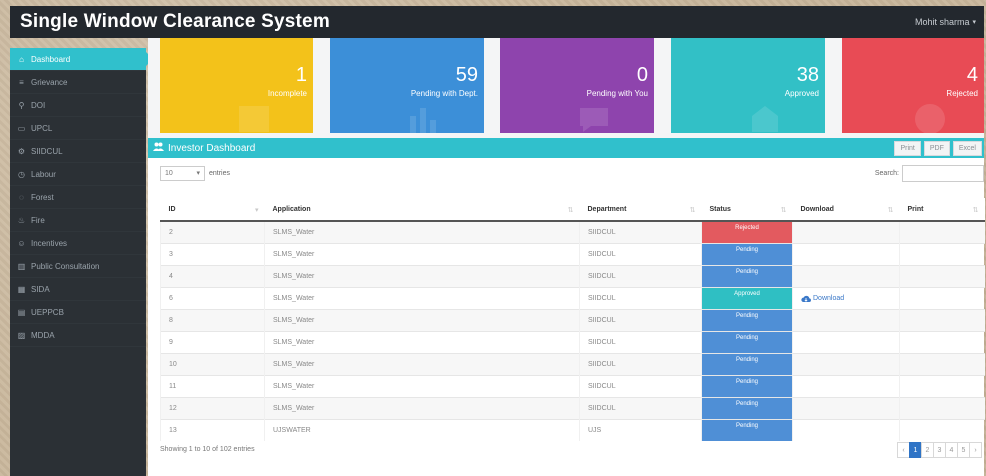 Image resolution: width=986 pixels, height=476 pixels. What do you see at coordinates (212, 342) in the screenshot?
I see `cell-id: 9` at bounding box center [212, 342].